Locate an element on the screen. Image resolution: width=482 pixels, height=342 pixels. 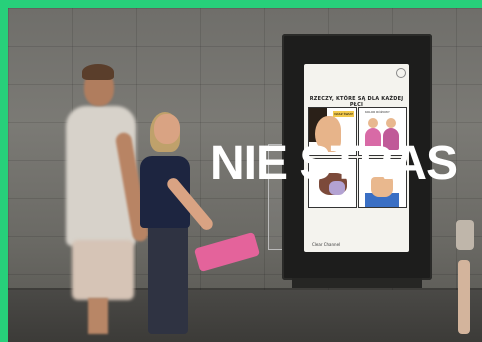
man-leg is located at coordinates (98, 316).